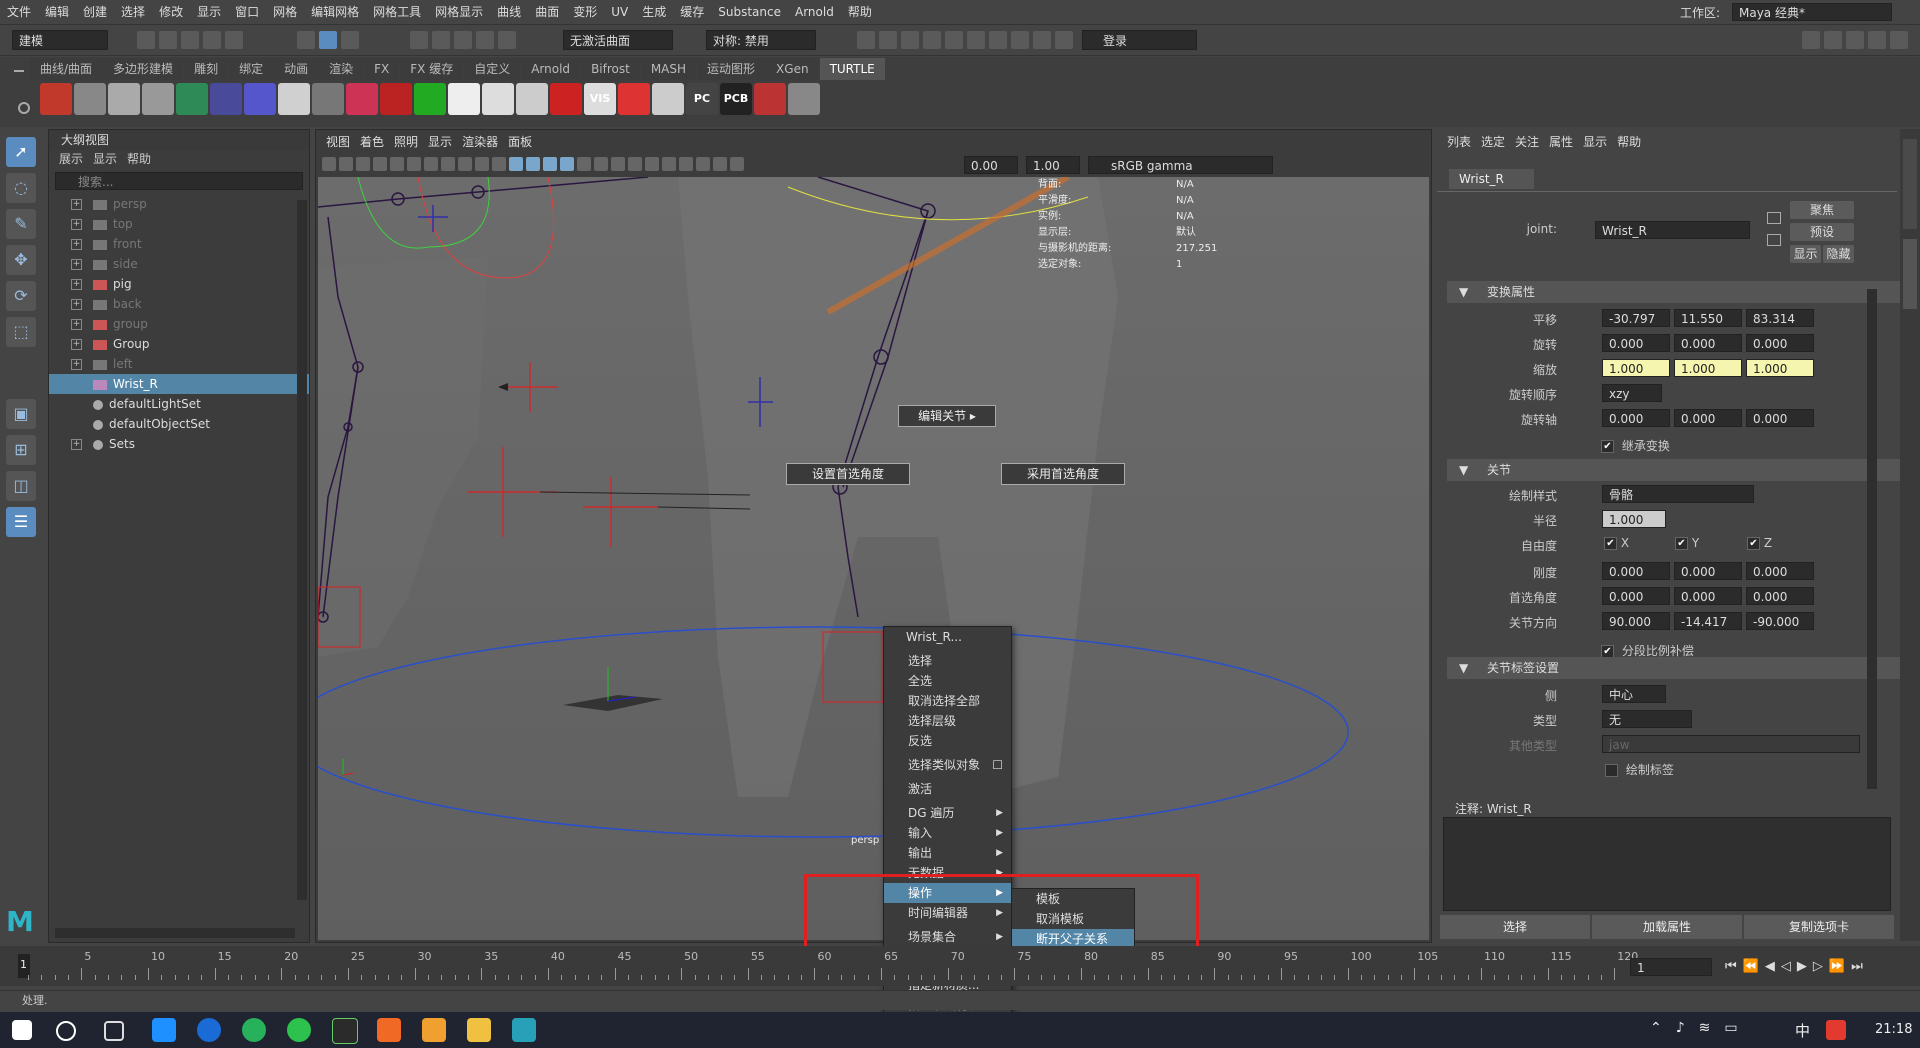  I want to click on single-view-icon: ▣, so click(21, 414).